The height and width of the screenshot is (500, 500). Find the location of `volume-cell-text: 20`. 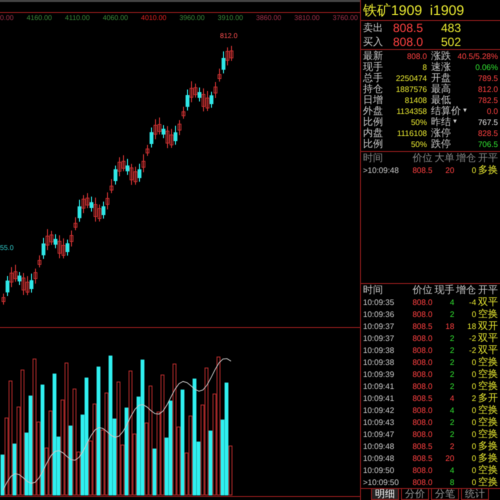

volume-cell-text: 20 is located at coordinates (449, 458).